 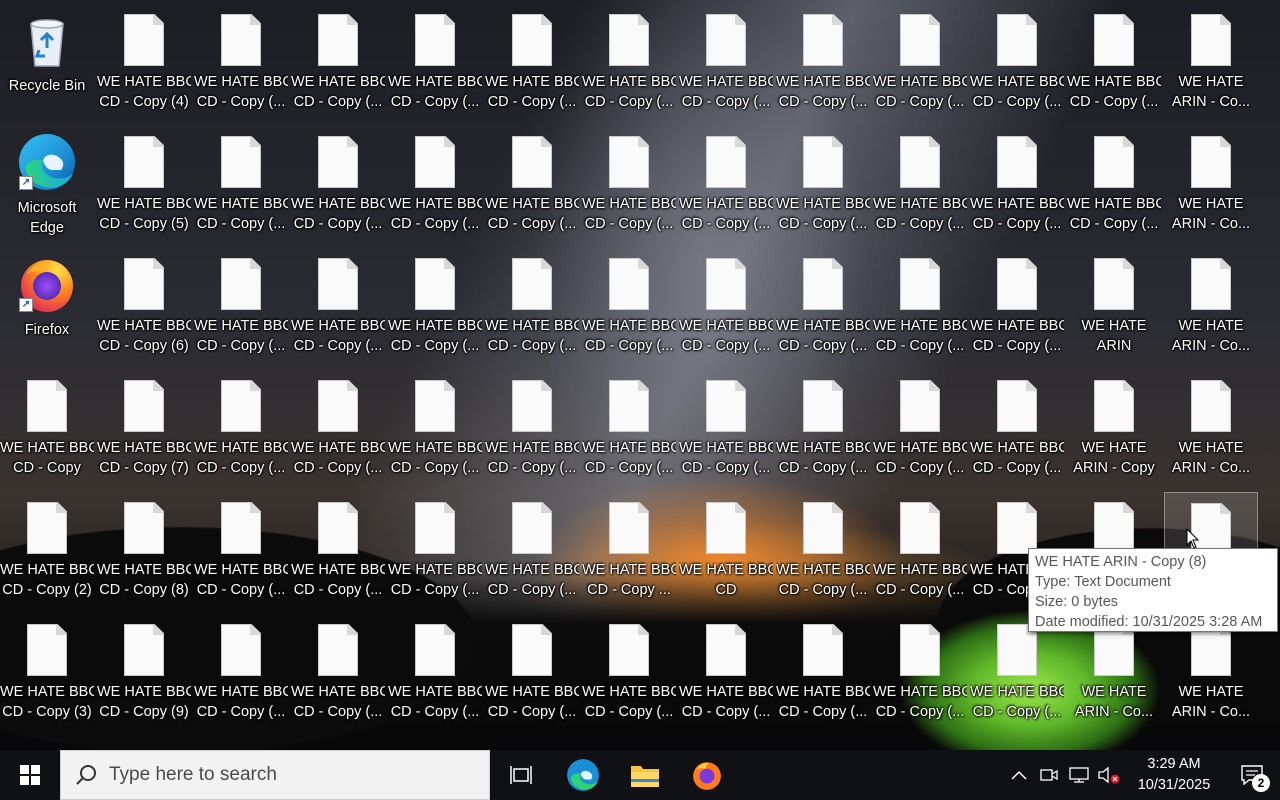 What do you see at coordinates (144, 63) in the screenshot?
I see `text-file-shortcut: WE HATE BBC CD - Copy (4)` at bounding box center [144, 63].